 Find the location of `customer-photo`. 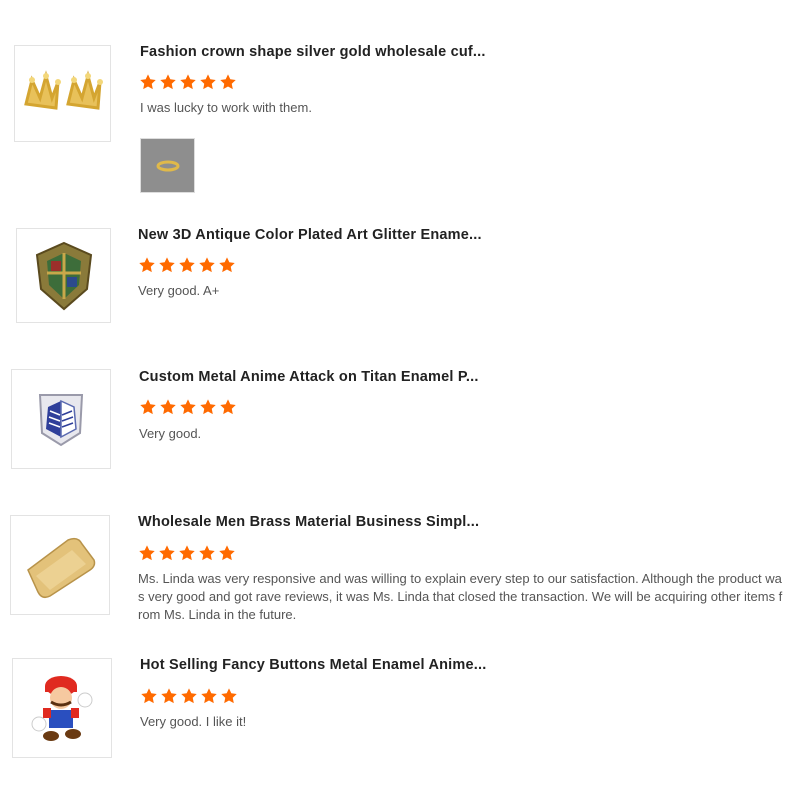

customer-photo is located at coordinates (167, 165).